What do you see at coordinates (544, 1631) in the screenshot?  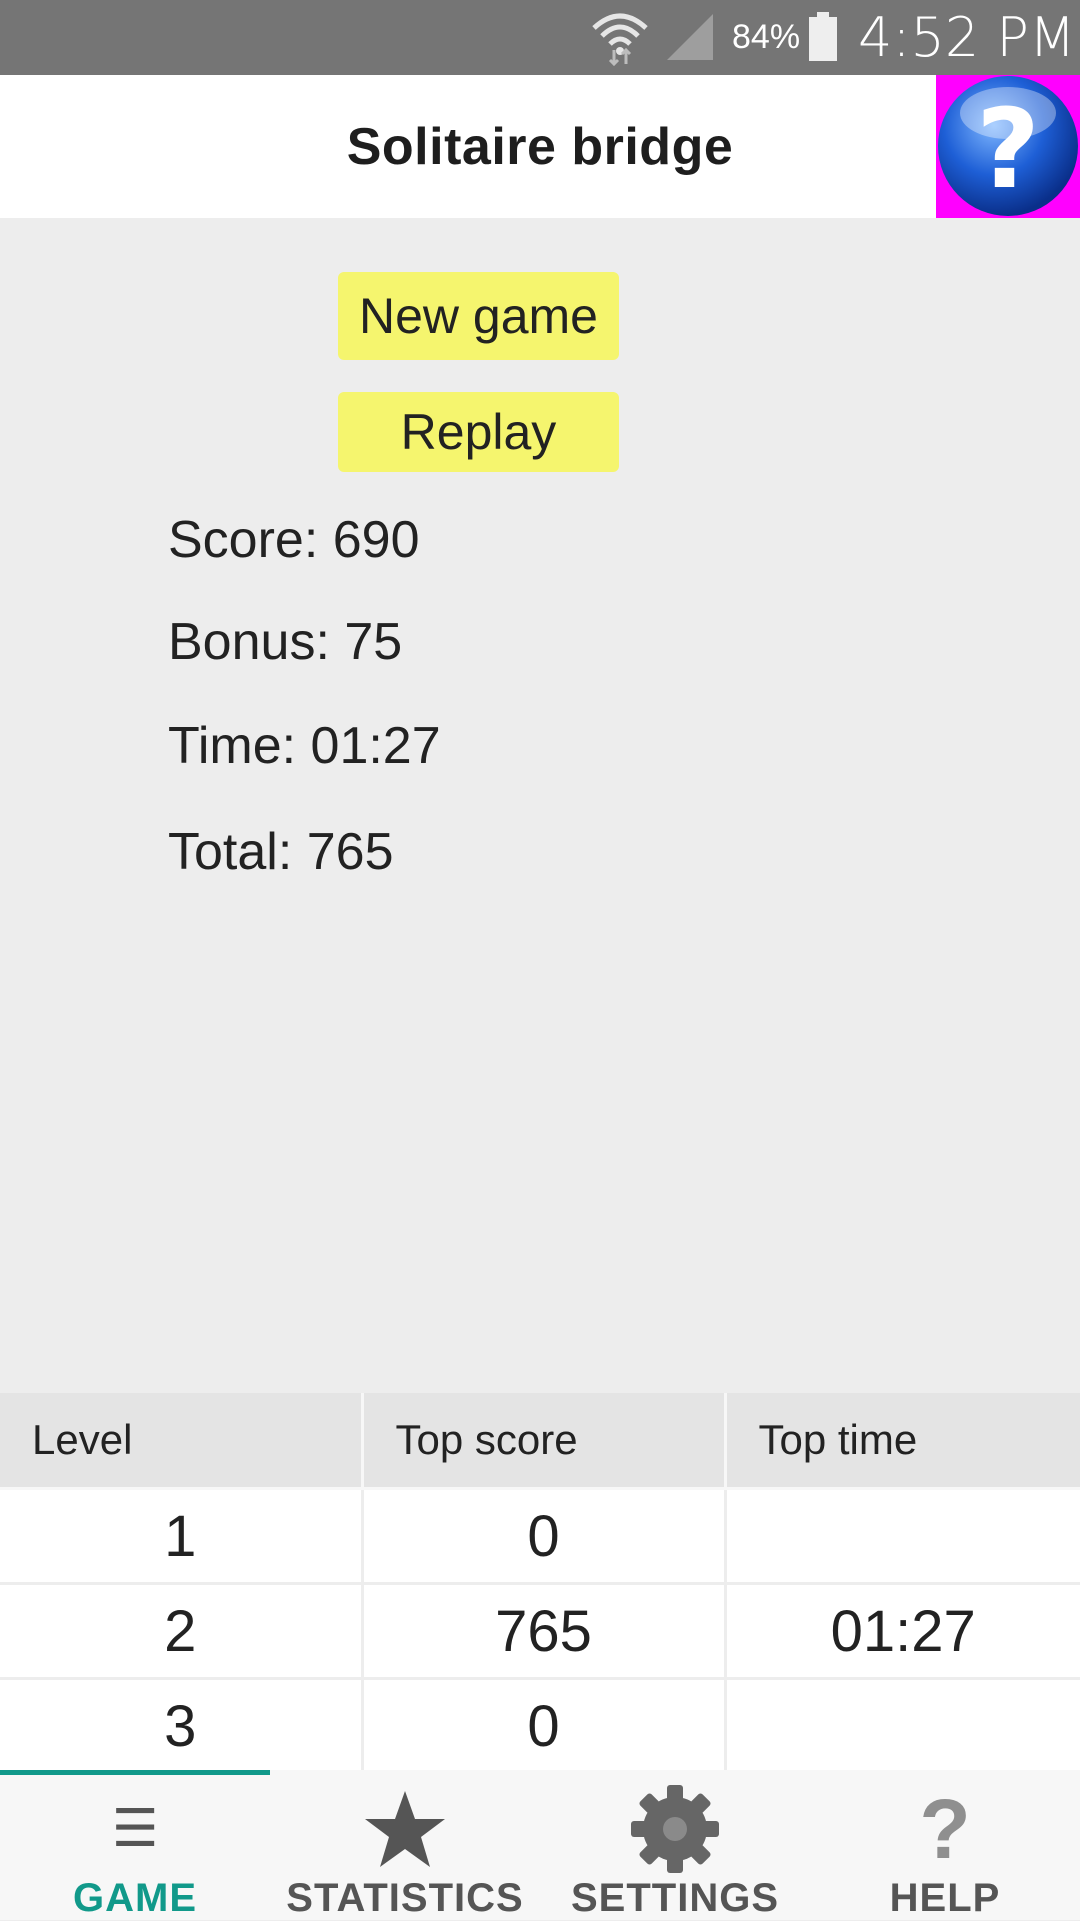 I see `top-score-cell: 765` at bounding box center [544, 1631].